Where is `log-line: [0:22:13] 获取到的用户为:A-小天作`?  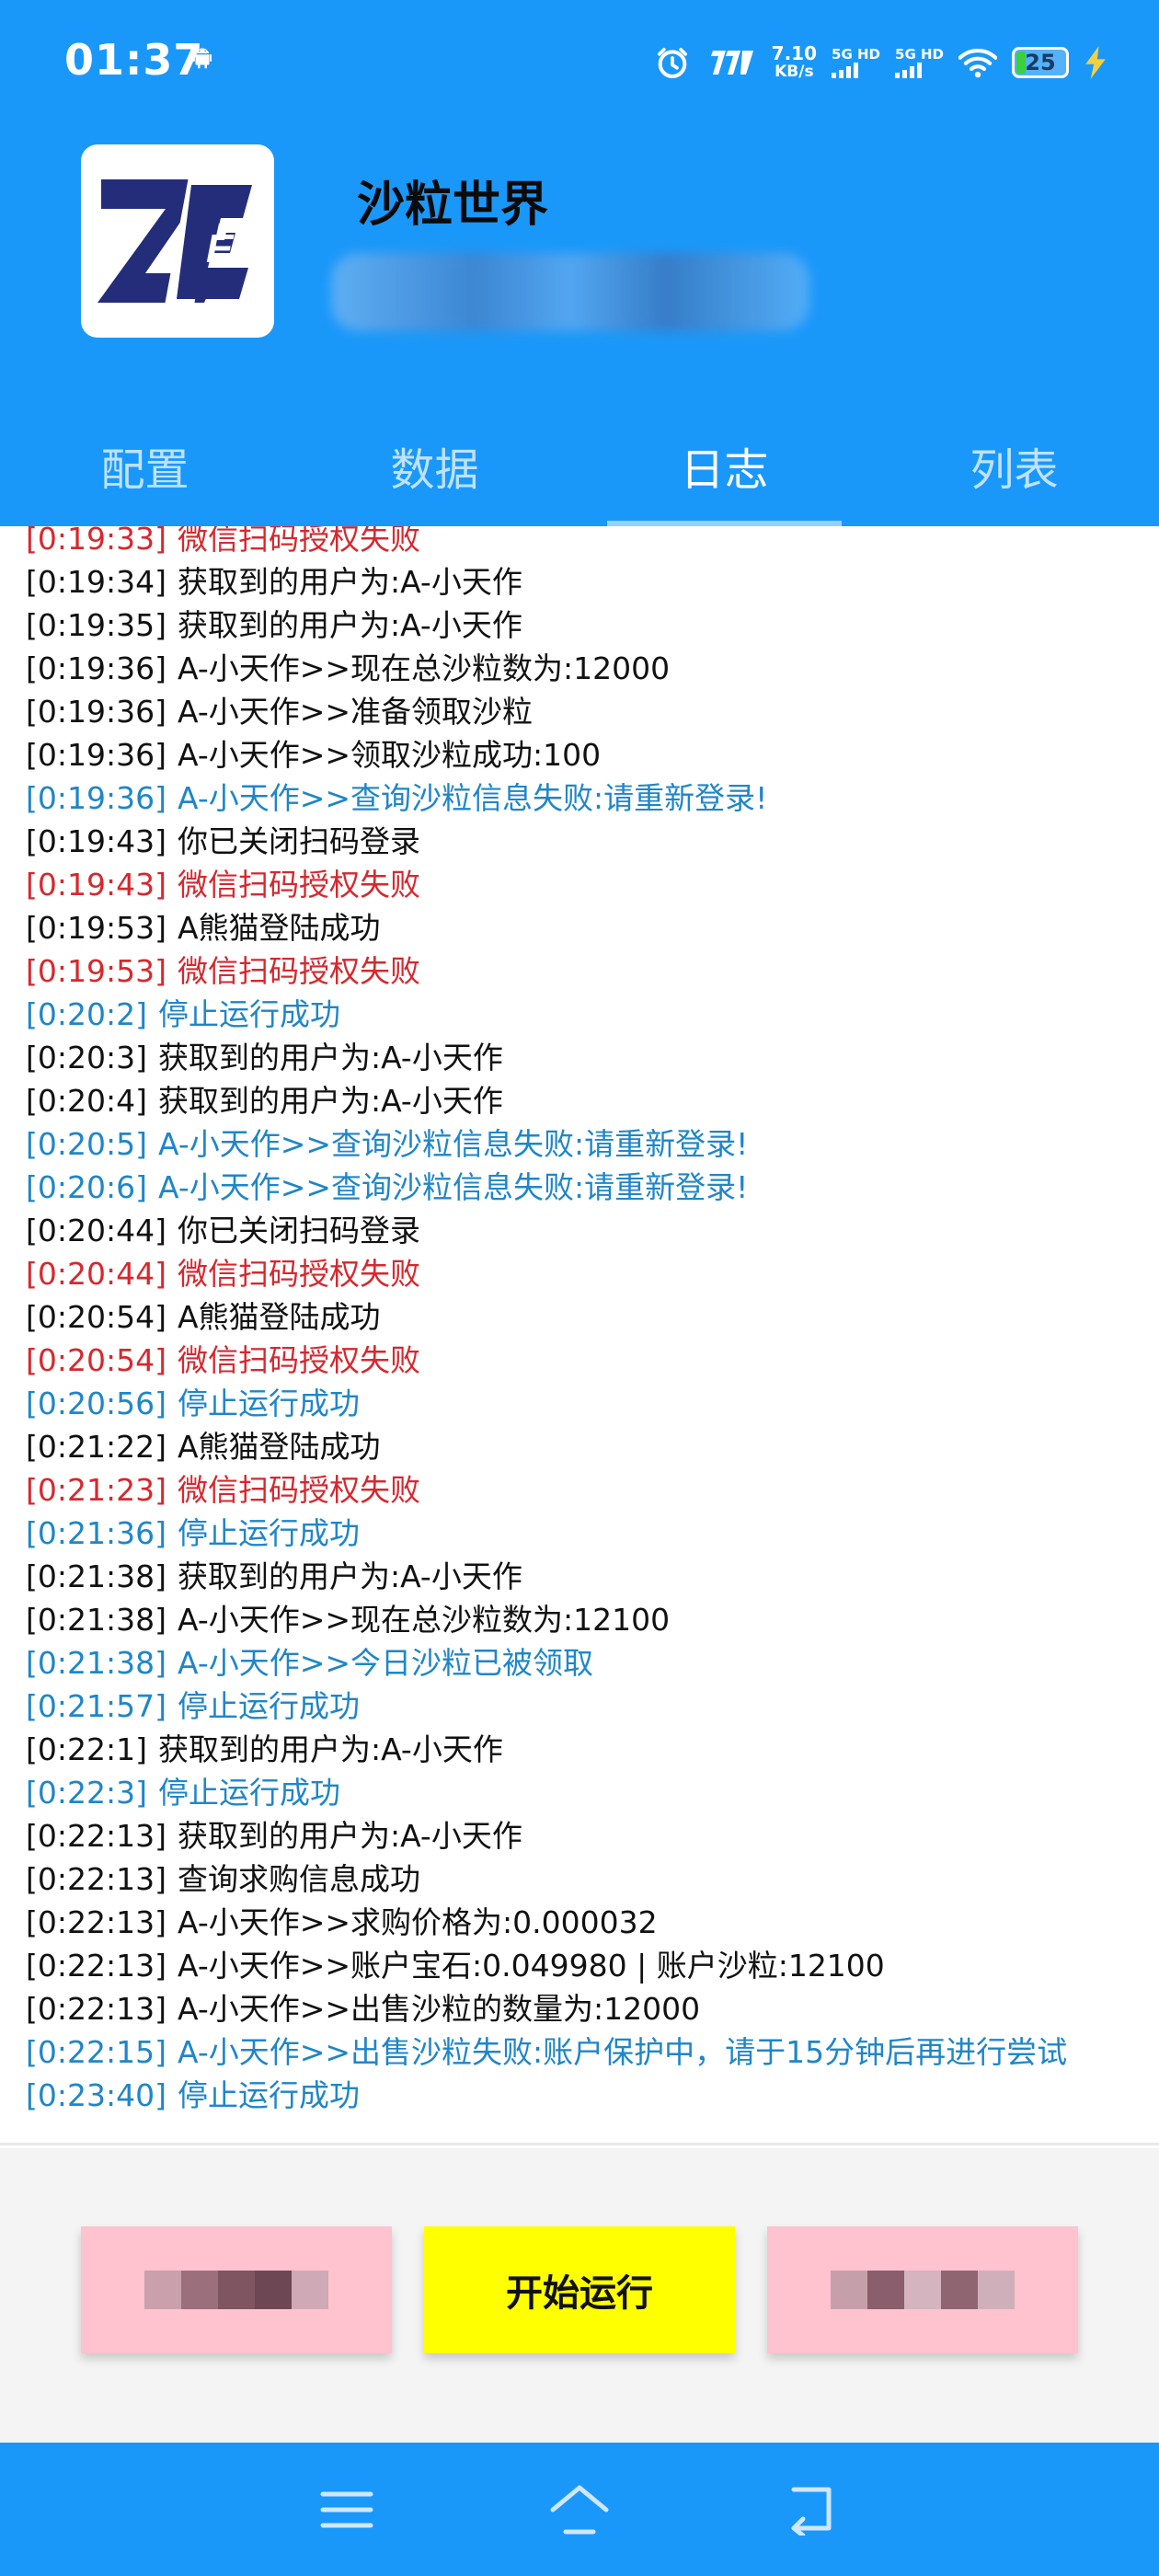 log-line: [0:22:13] 获取到的用户为:A-小天作 is located at coordinates (587, 1835).